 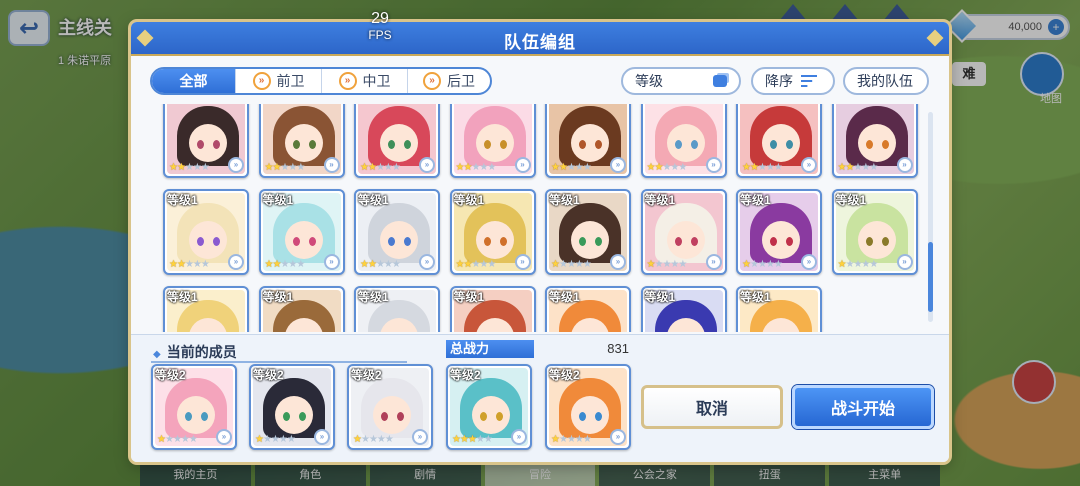 What do you see at coordinates (720, 81) in the screenshot?
I see `toggle-icon` at bounding box center [720, 81].